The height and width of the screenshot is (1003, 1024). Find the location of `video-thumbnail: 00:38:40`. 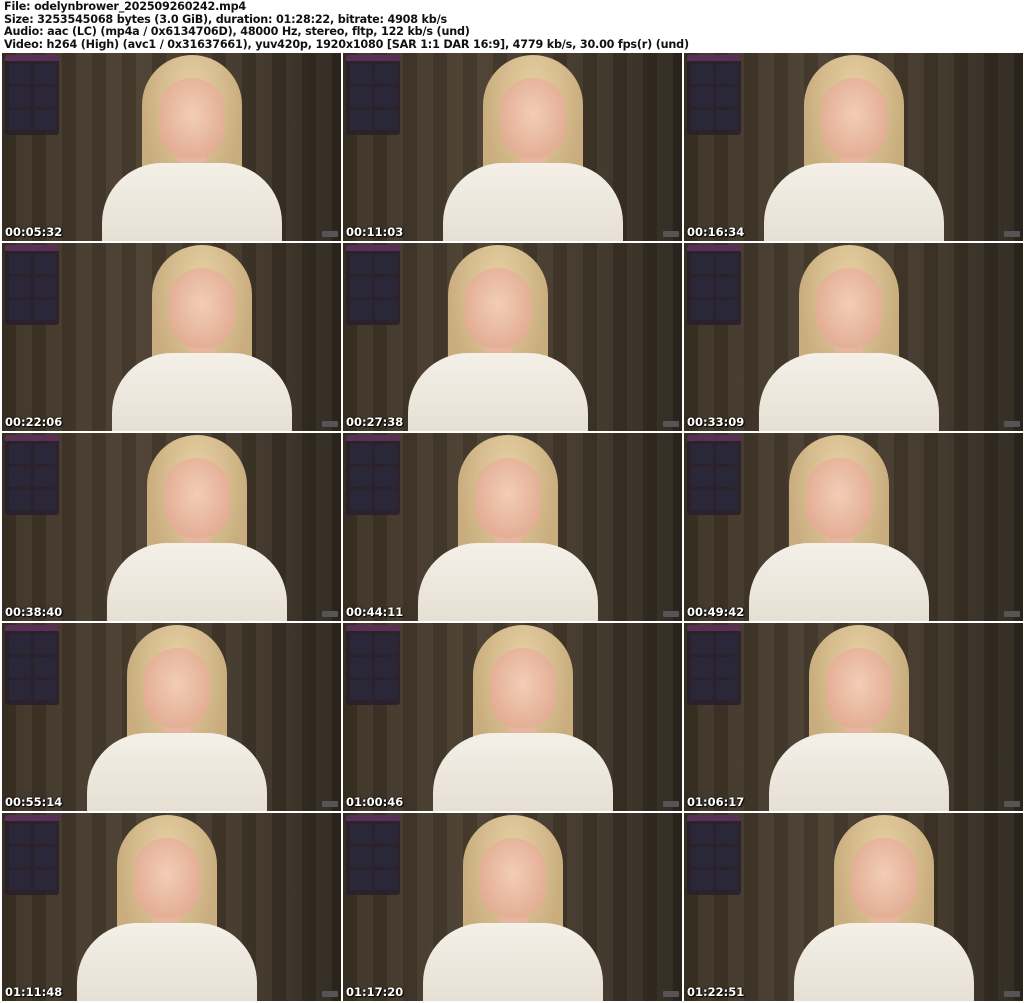

video-thumbnail: 00:38:40 is located at coordinates (171, 527).